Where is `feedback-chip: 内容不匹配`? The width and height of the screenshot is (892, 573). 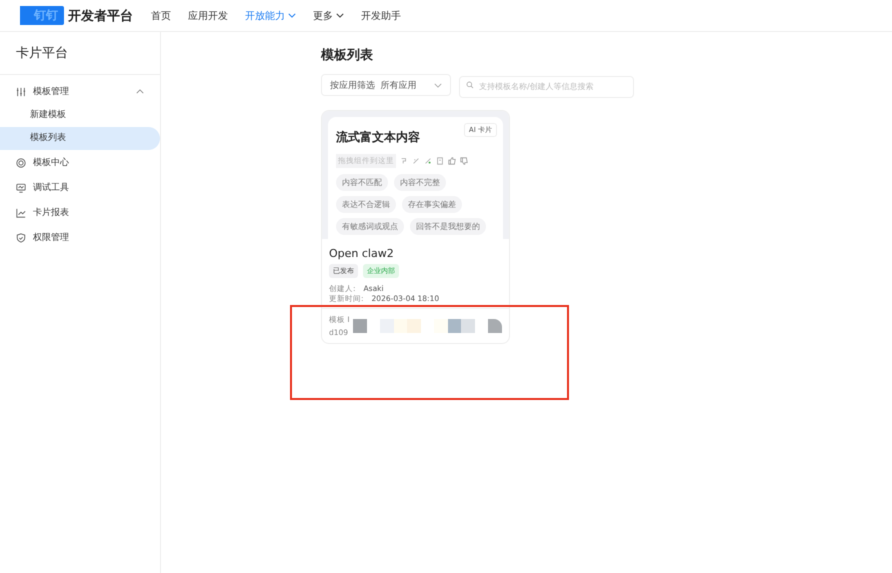
feedback-chip: 内容不匹配 is located at coordinates (362, 182).